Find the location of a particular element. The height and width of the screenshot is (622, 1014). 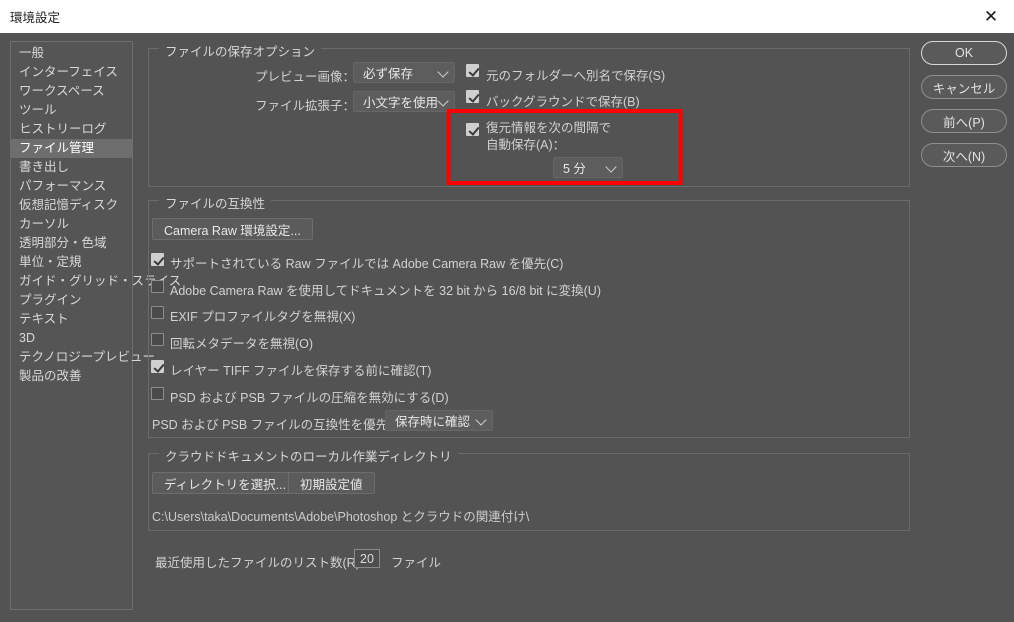

confirm-layered-tiff-checkbox is located at coordinates (157, 366).